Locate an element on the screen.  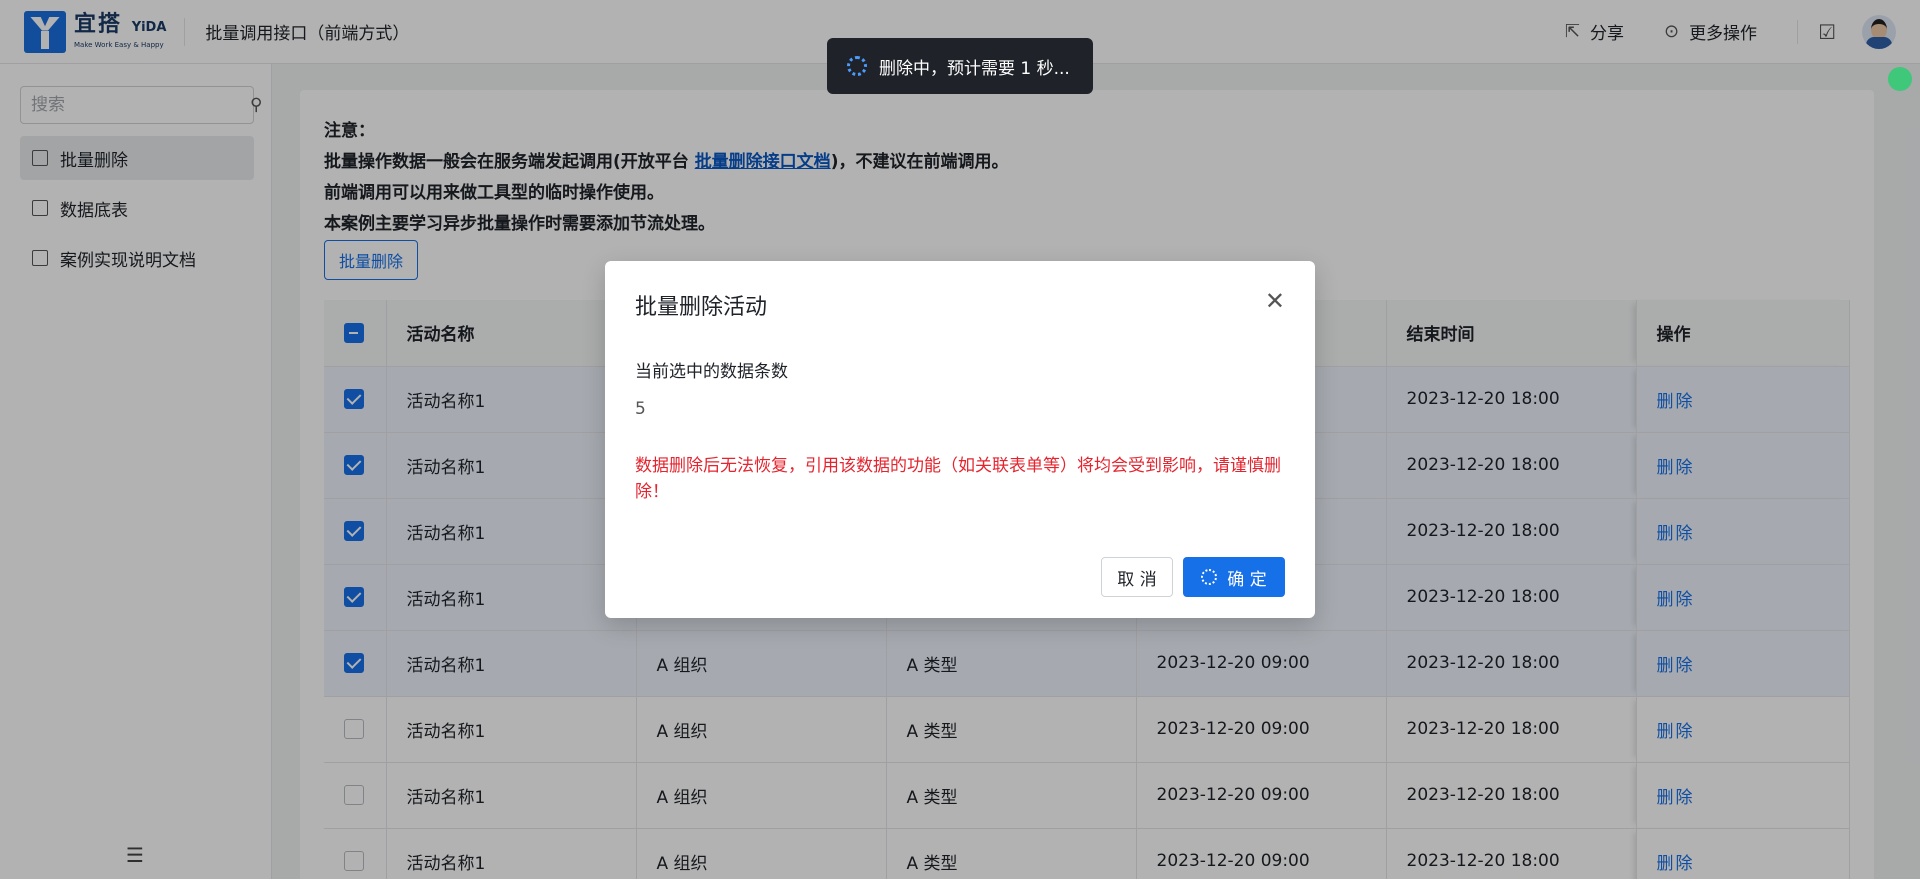
close-icon: ✕ is located at coordinates (1275, 301).